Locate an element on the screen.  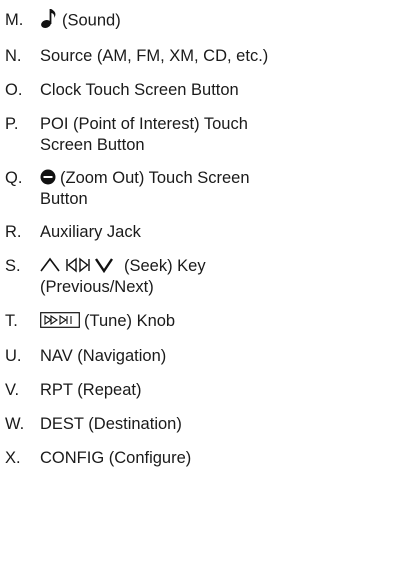
item-label: (Sound) is located at coordinates (91, 20).